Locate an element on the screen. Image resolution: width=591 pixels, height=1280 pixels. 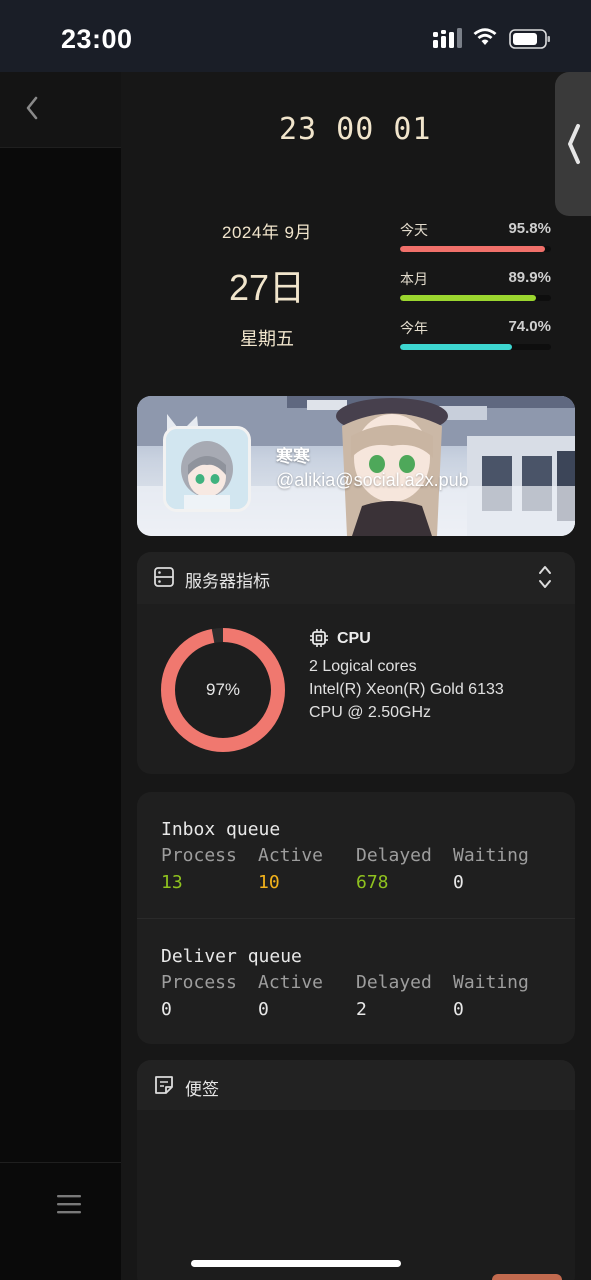
cpu-usage-percent: 97% is located at coordinates (223, 689).